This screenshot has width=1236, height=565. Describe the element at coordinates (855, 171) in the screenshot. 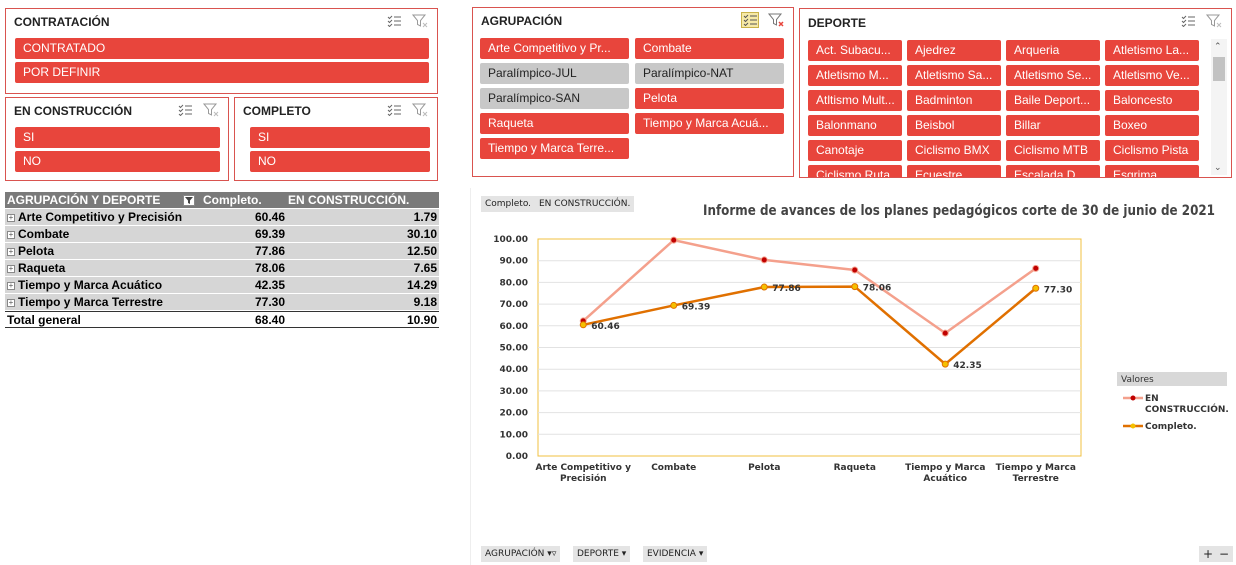

I see `slicer-item-deporte: Ciclismo Ruta` at that location.